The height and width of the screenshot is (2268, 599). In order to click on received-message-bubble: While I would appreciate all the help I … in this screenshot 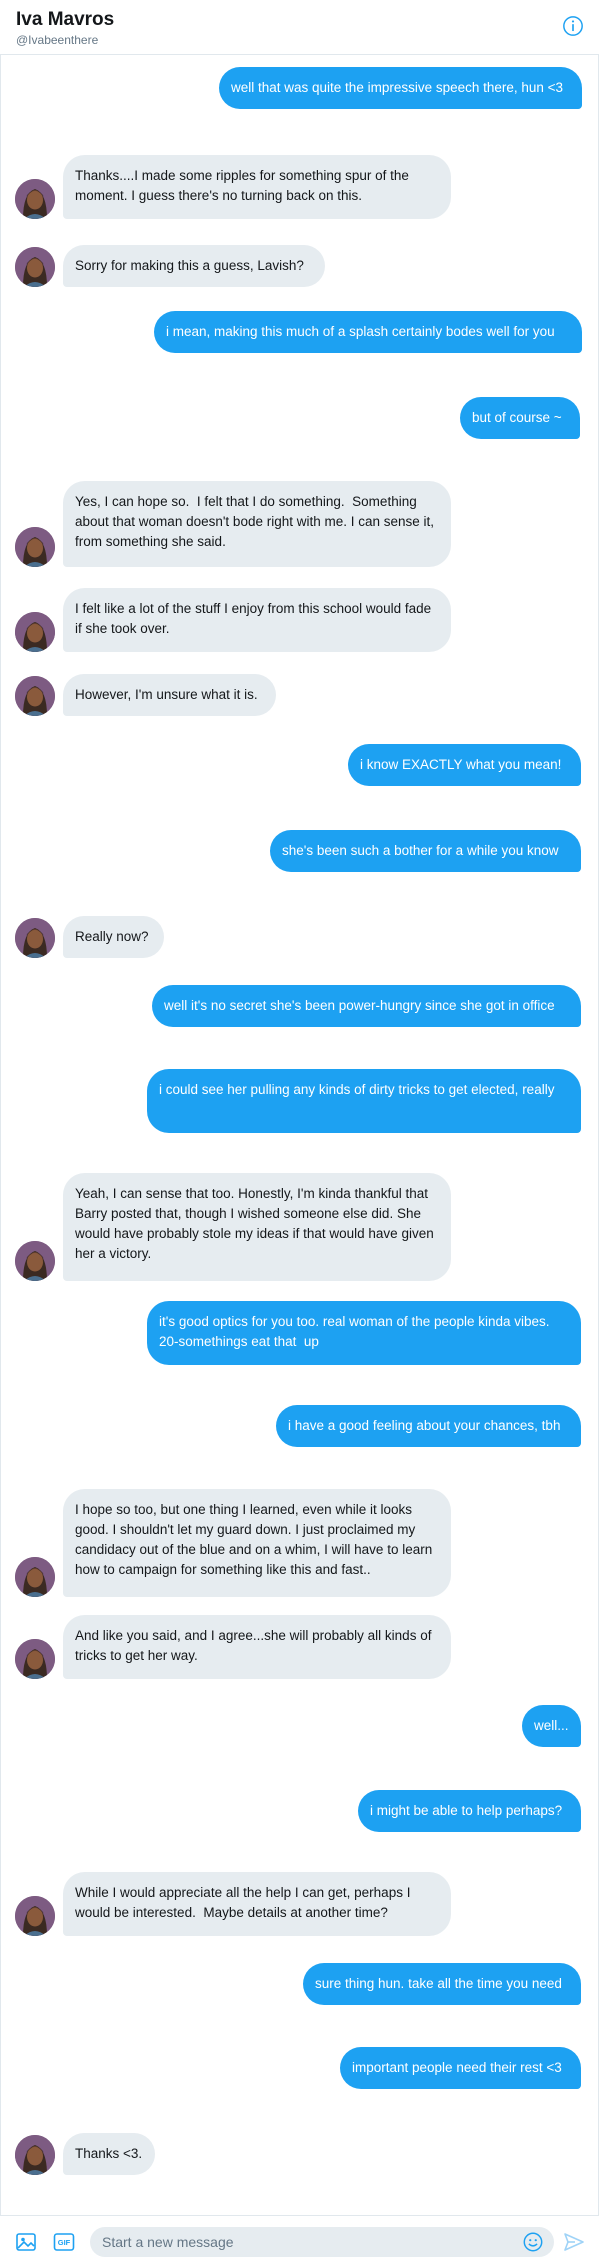, I will do `click(257, 1904)`.